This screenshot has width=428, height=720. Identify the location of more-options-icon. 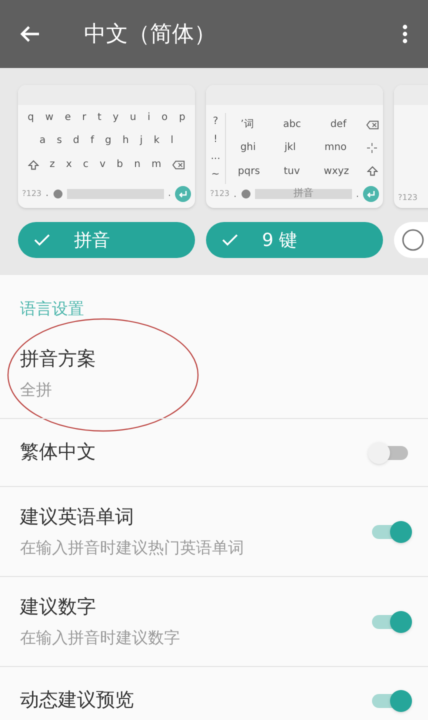
(405, 34).